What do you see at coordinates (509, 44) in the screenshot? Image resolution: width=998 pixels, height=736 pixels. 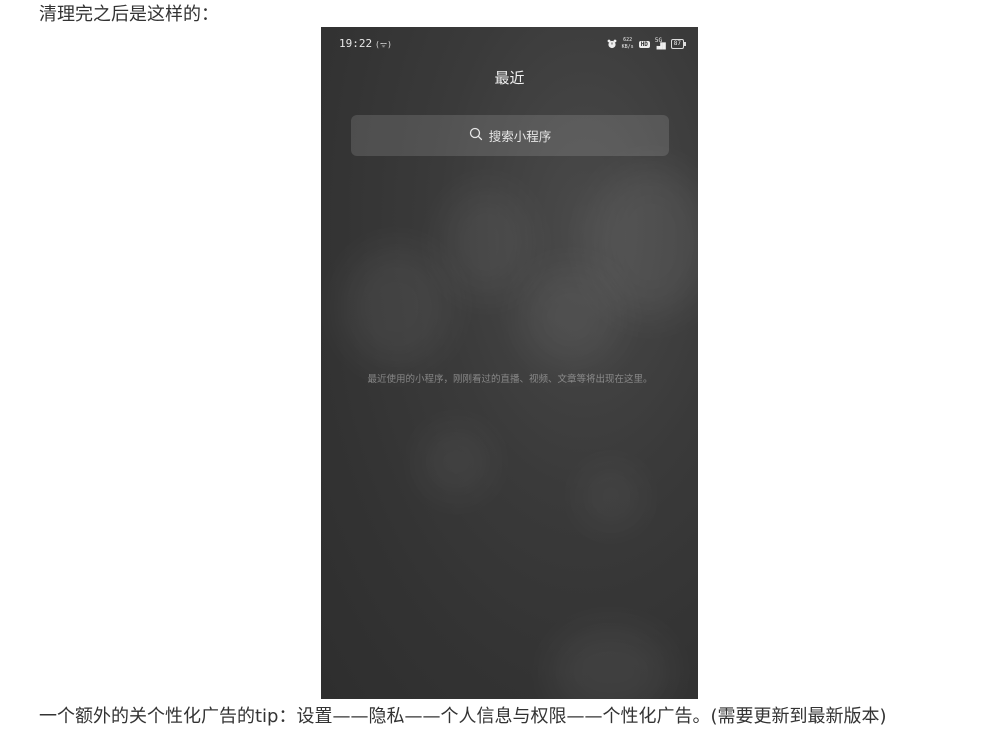 I see `status-bar: 19:22 (ᯤ) 622 KB/s HD 5G ▗▟█ 87` at bounding box center [509, 44].